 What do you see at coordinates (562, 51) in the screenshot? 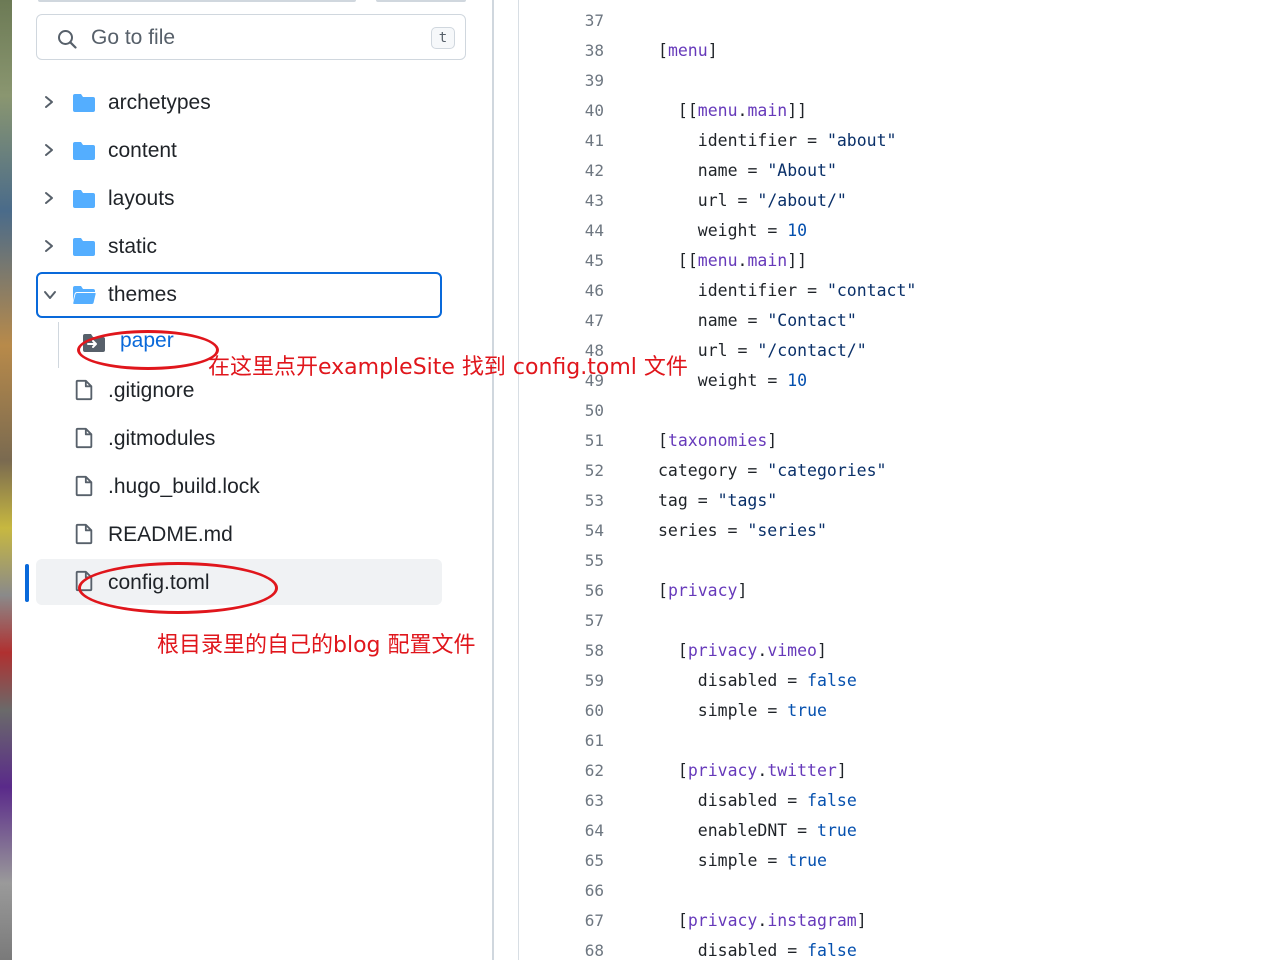
I see `line-number: 38` at bounding box center [562, 51].